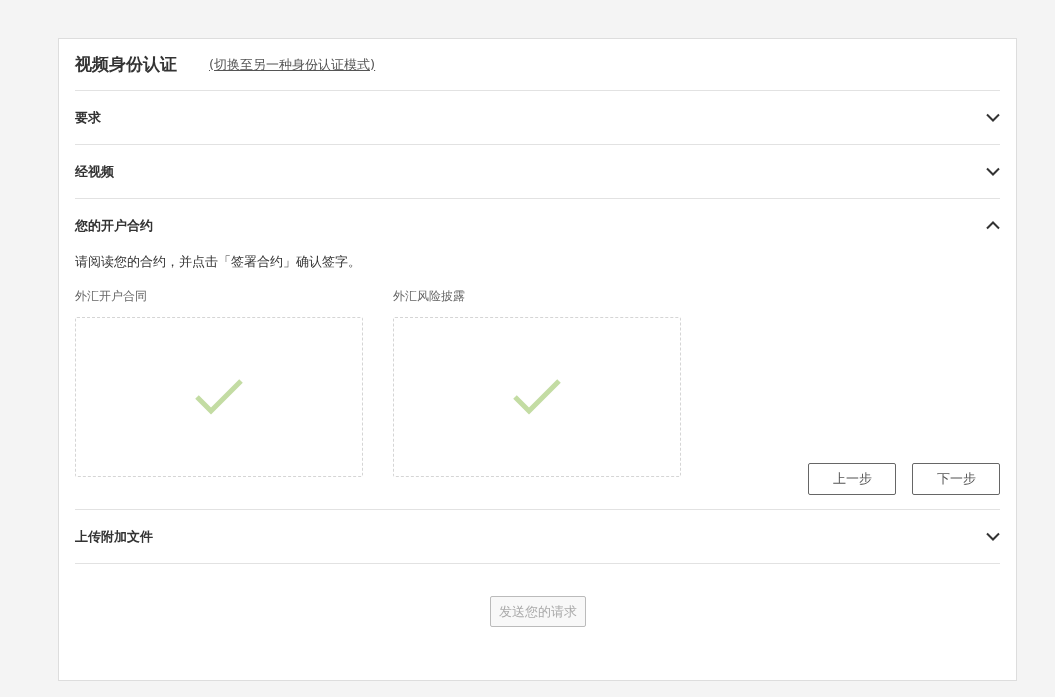  I want to click on instruction-text: 请阅读您的合约，并点击「签署合约」确认签字。, so click(218, 262).